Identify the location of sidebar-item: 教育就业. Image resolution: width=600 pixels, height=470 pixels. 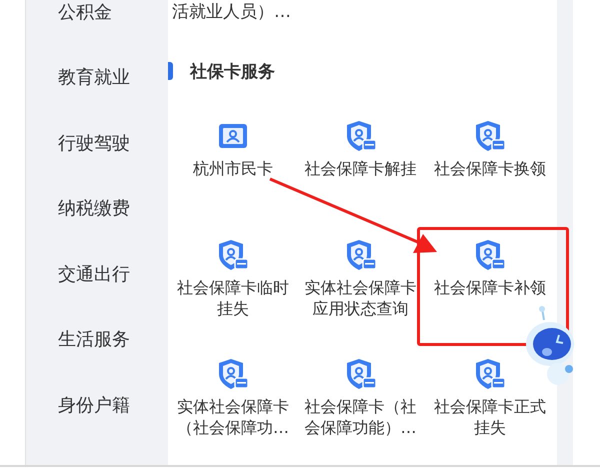
(97, 77).